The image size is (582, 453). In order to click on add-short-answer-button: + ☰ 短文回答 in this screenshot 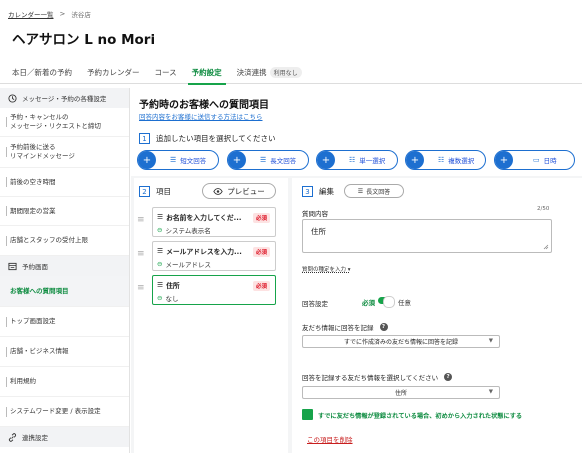, I will do `click(178, 160)`.